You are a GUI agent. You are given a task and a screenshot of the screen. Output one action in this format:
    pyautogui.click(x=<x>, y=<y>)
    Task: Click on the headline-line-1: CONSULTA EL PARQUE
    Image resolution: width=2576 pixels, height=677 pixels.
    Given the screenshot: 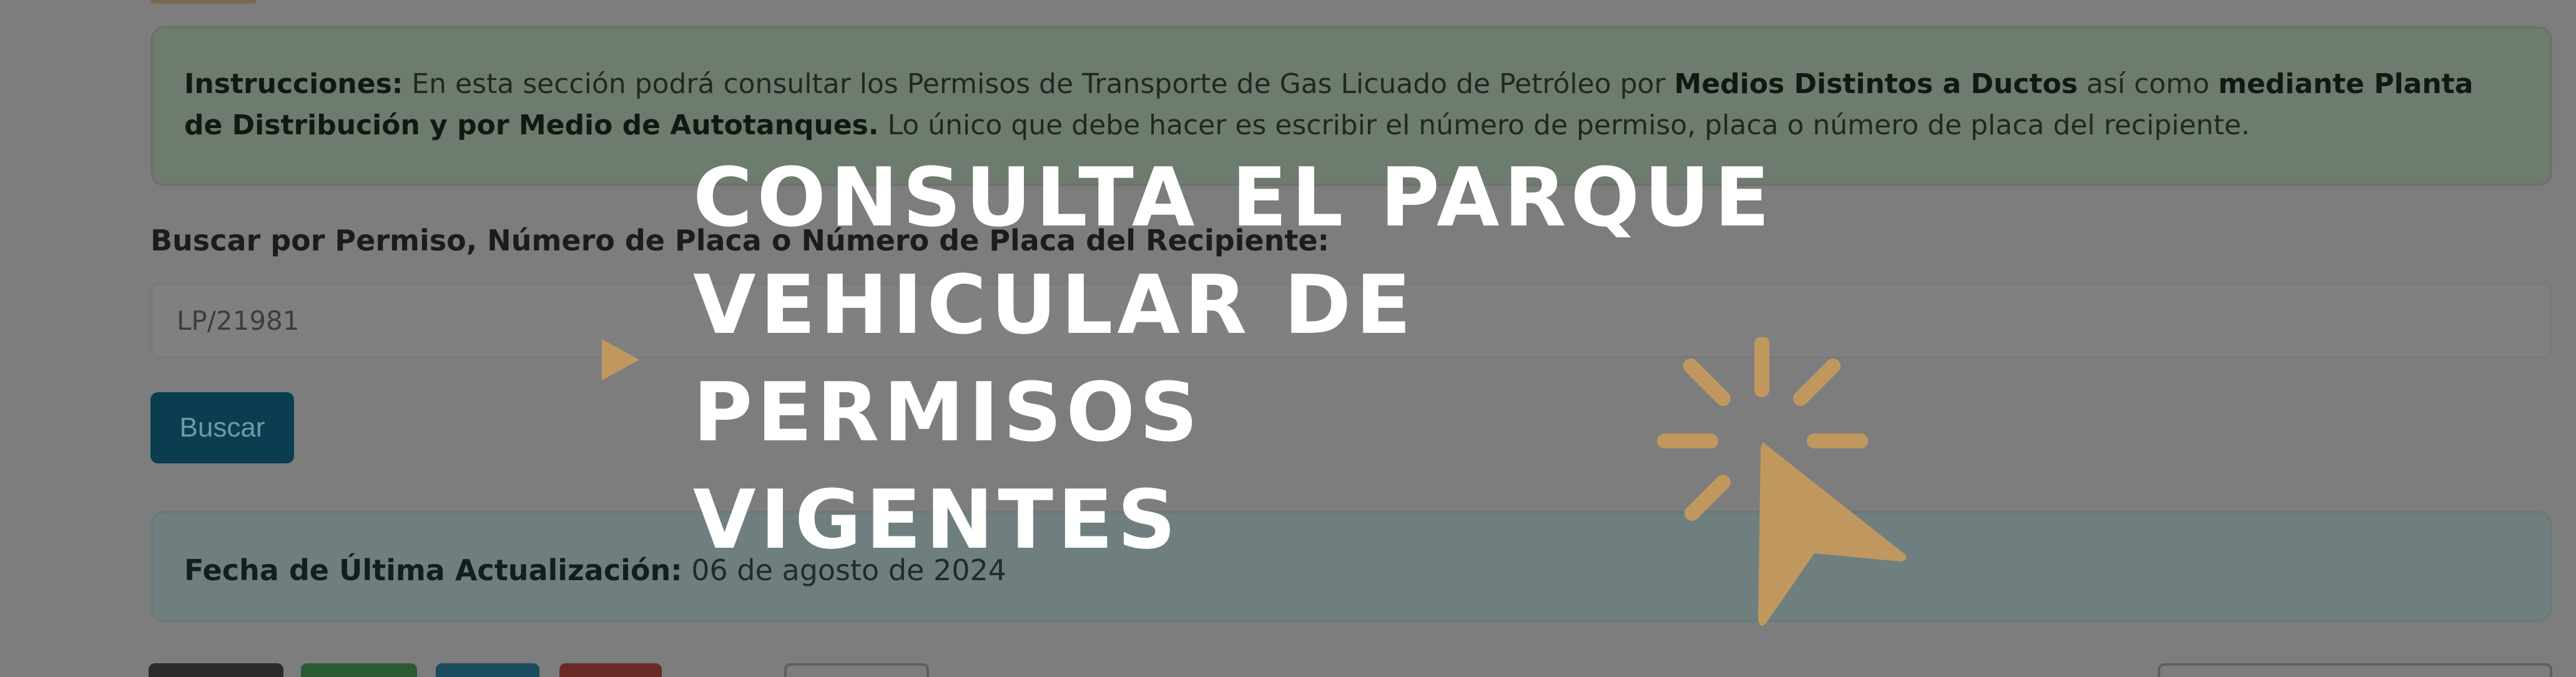 What is the action you would take?
    pyautogui.click(x=1233, y=198)
    